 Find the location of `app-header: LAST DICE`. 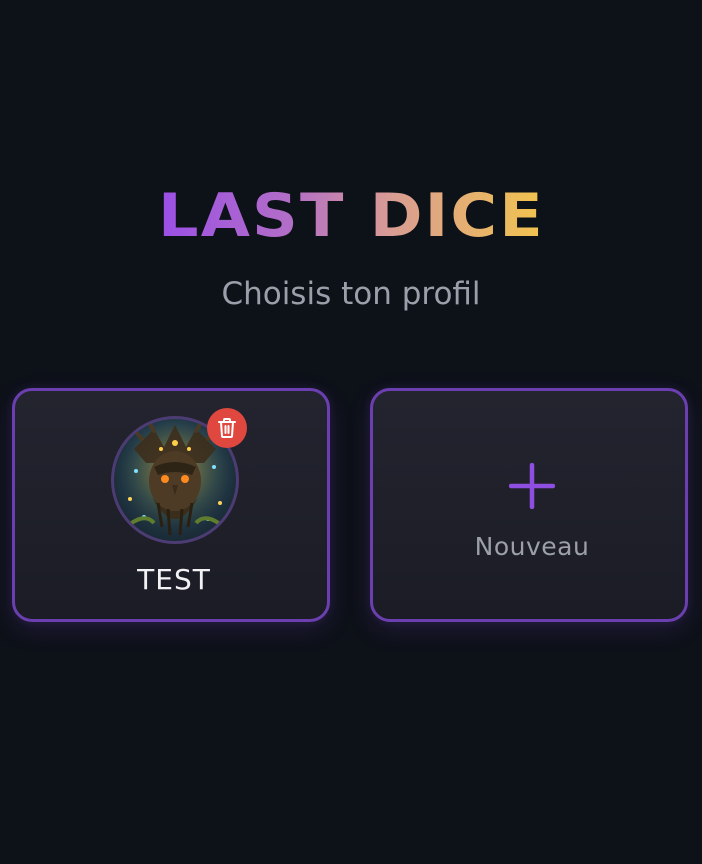

app-header: LAST DICE is located at coordinates (351, 216).